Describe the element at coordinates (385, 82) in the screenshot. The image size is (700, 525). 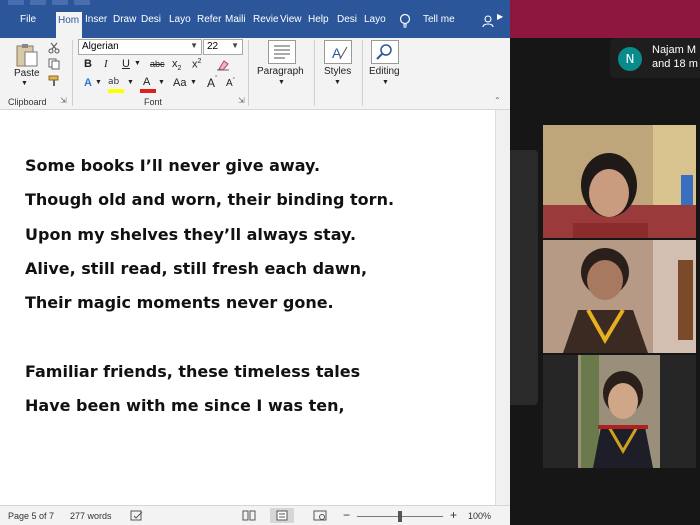
I see `editing-dropdown: ▼` at that location.